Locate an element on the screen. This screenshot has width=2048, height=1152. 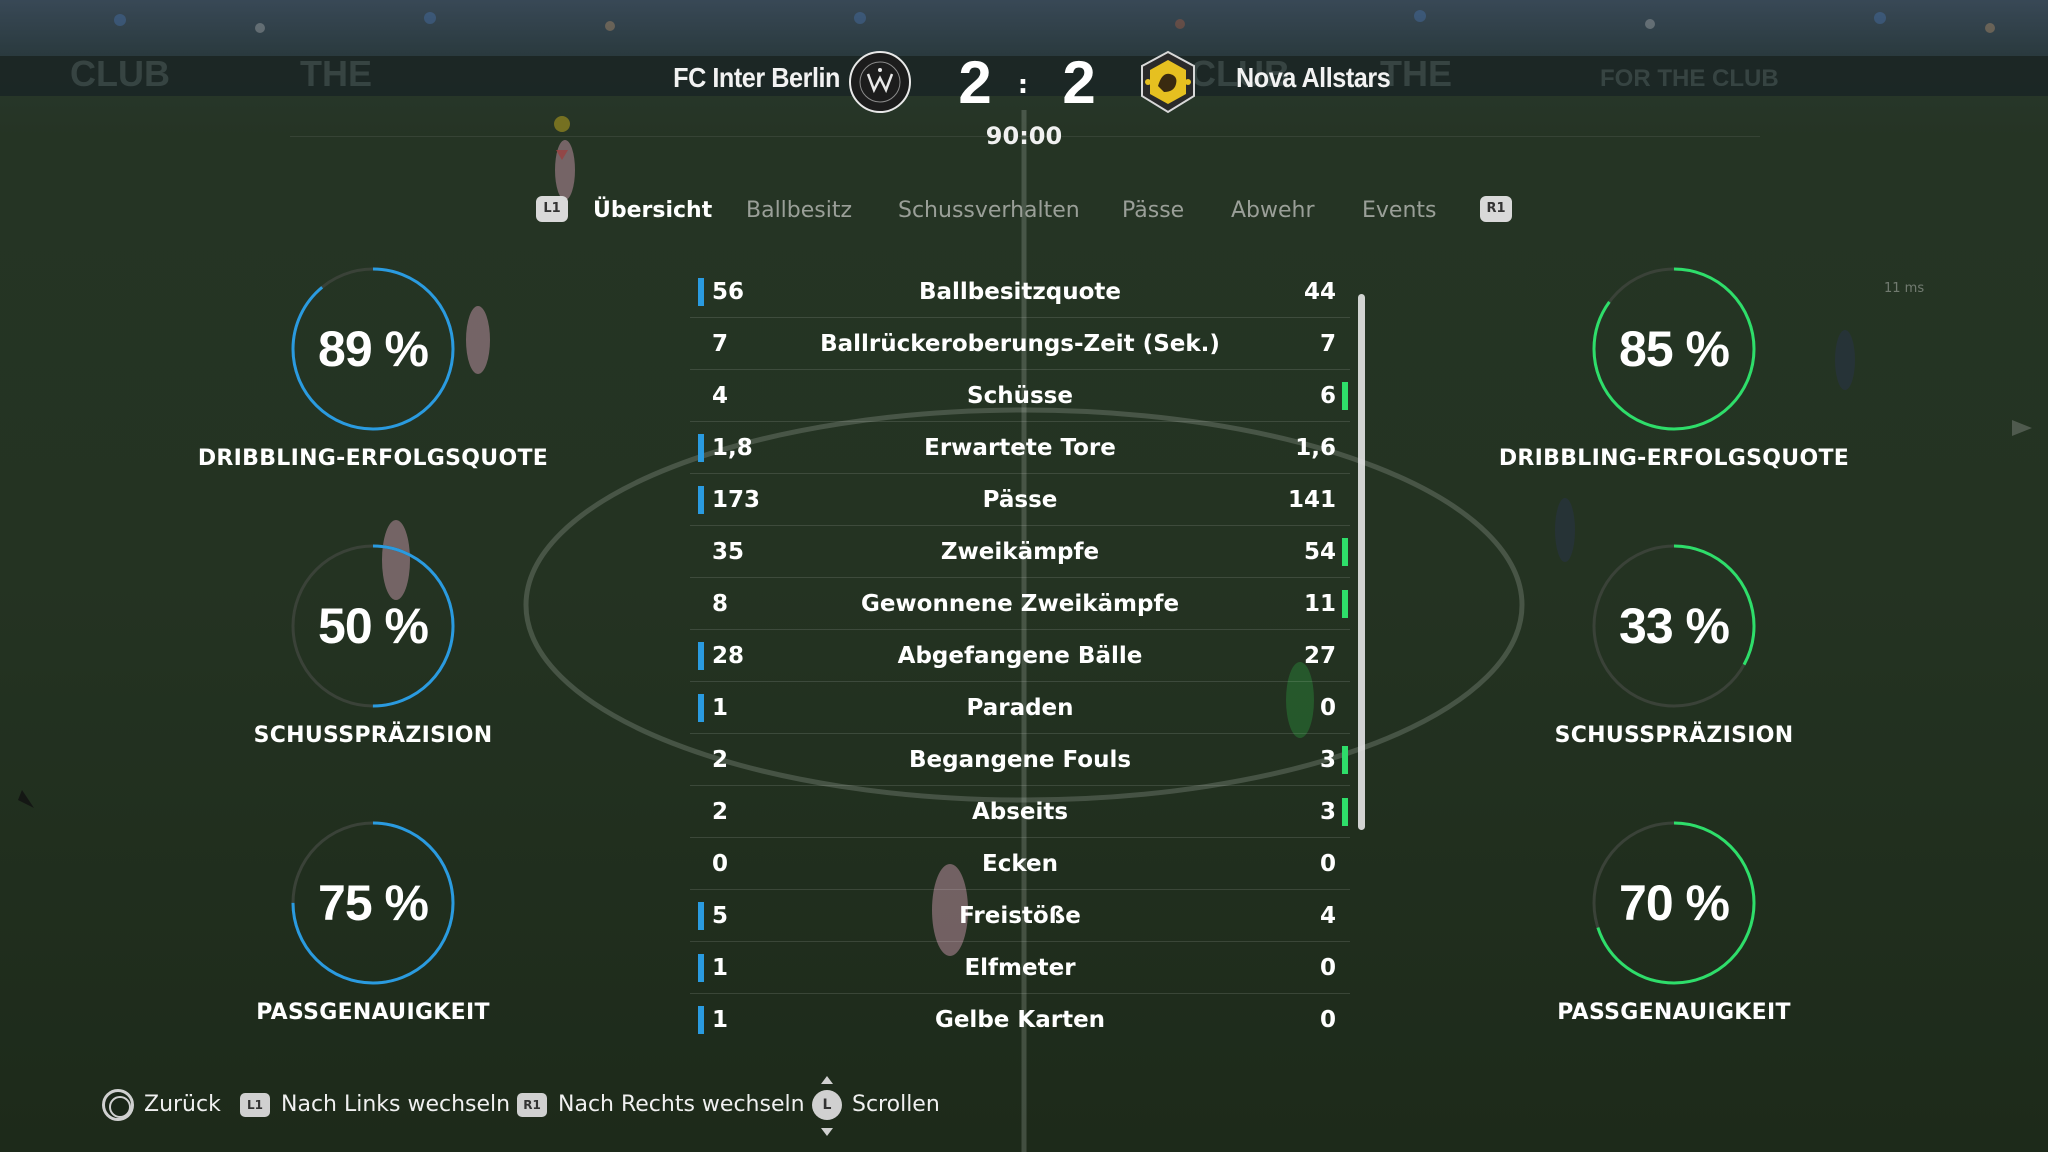
home-pass-accuracy-gauge: 75 % is located at coordinates (373, 903).